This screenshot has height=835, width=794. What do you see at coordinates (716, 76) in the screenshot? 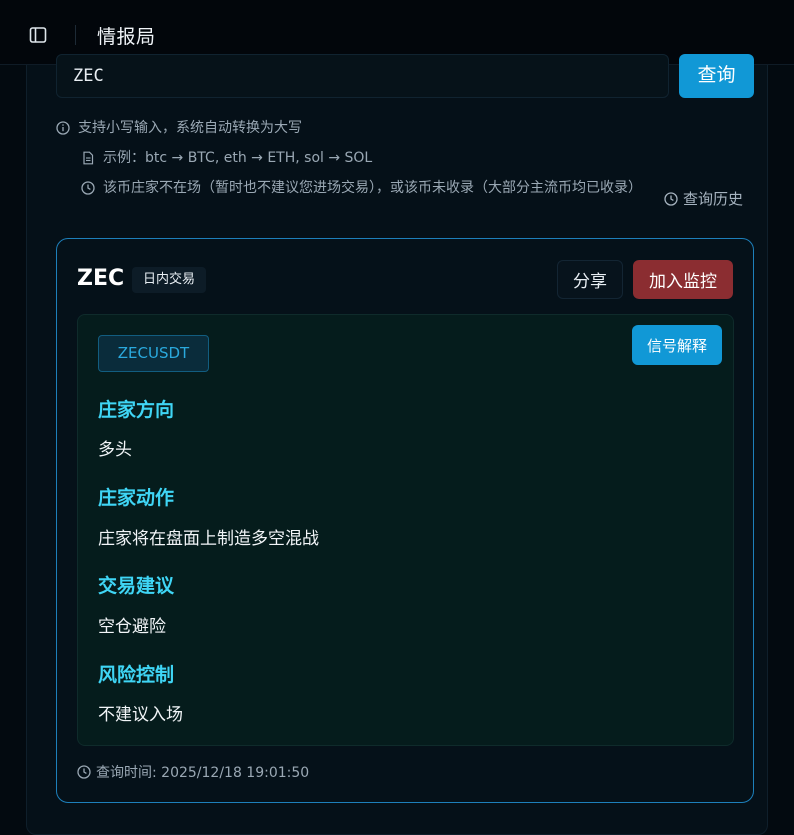
I see `query-button: 查询` at bounding box center [716, 76].